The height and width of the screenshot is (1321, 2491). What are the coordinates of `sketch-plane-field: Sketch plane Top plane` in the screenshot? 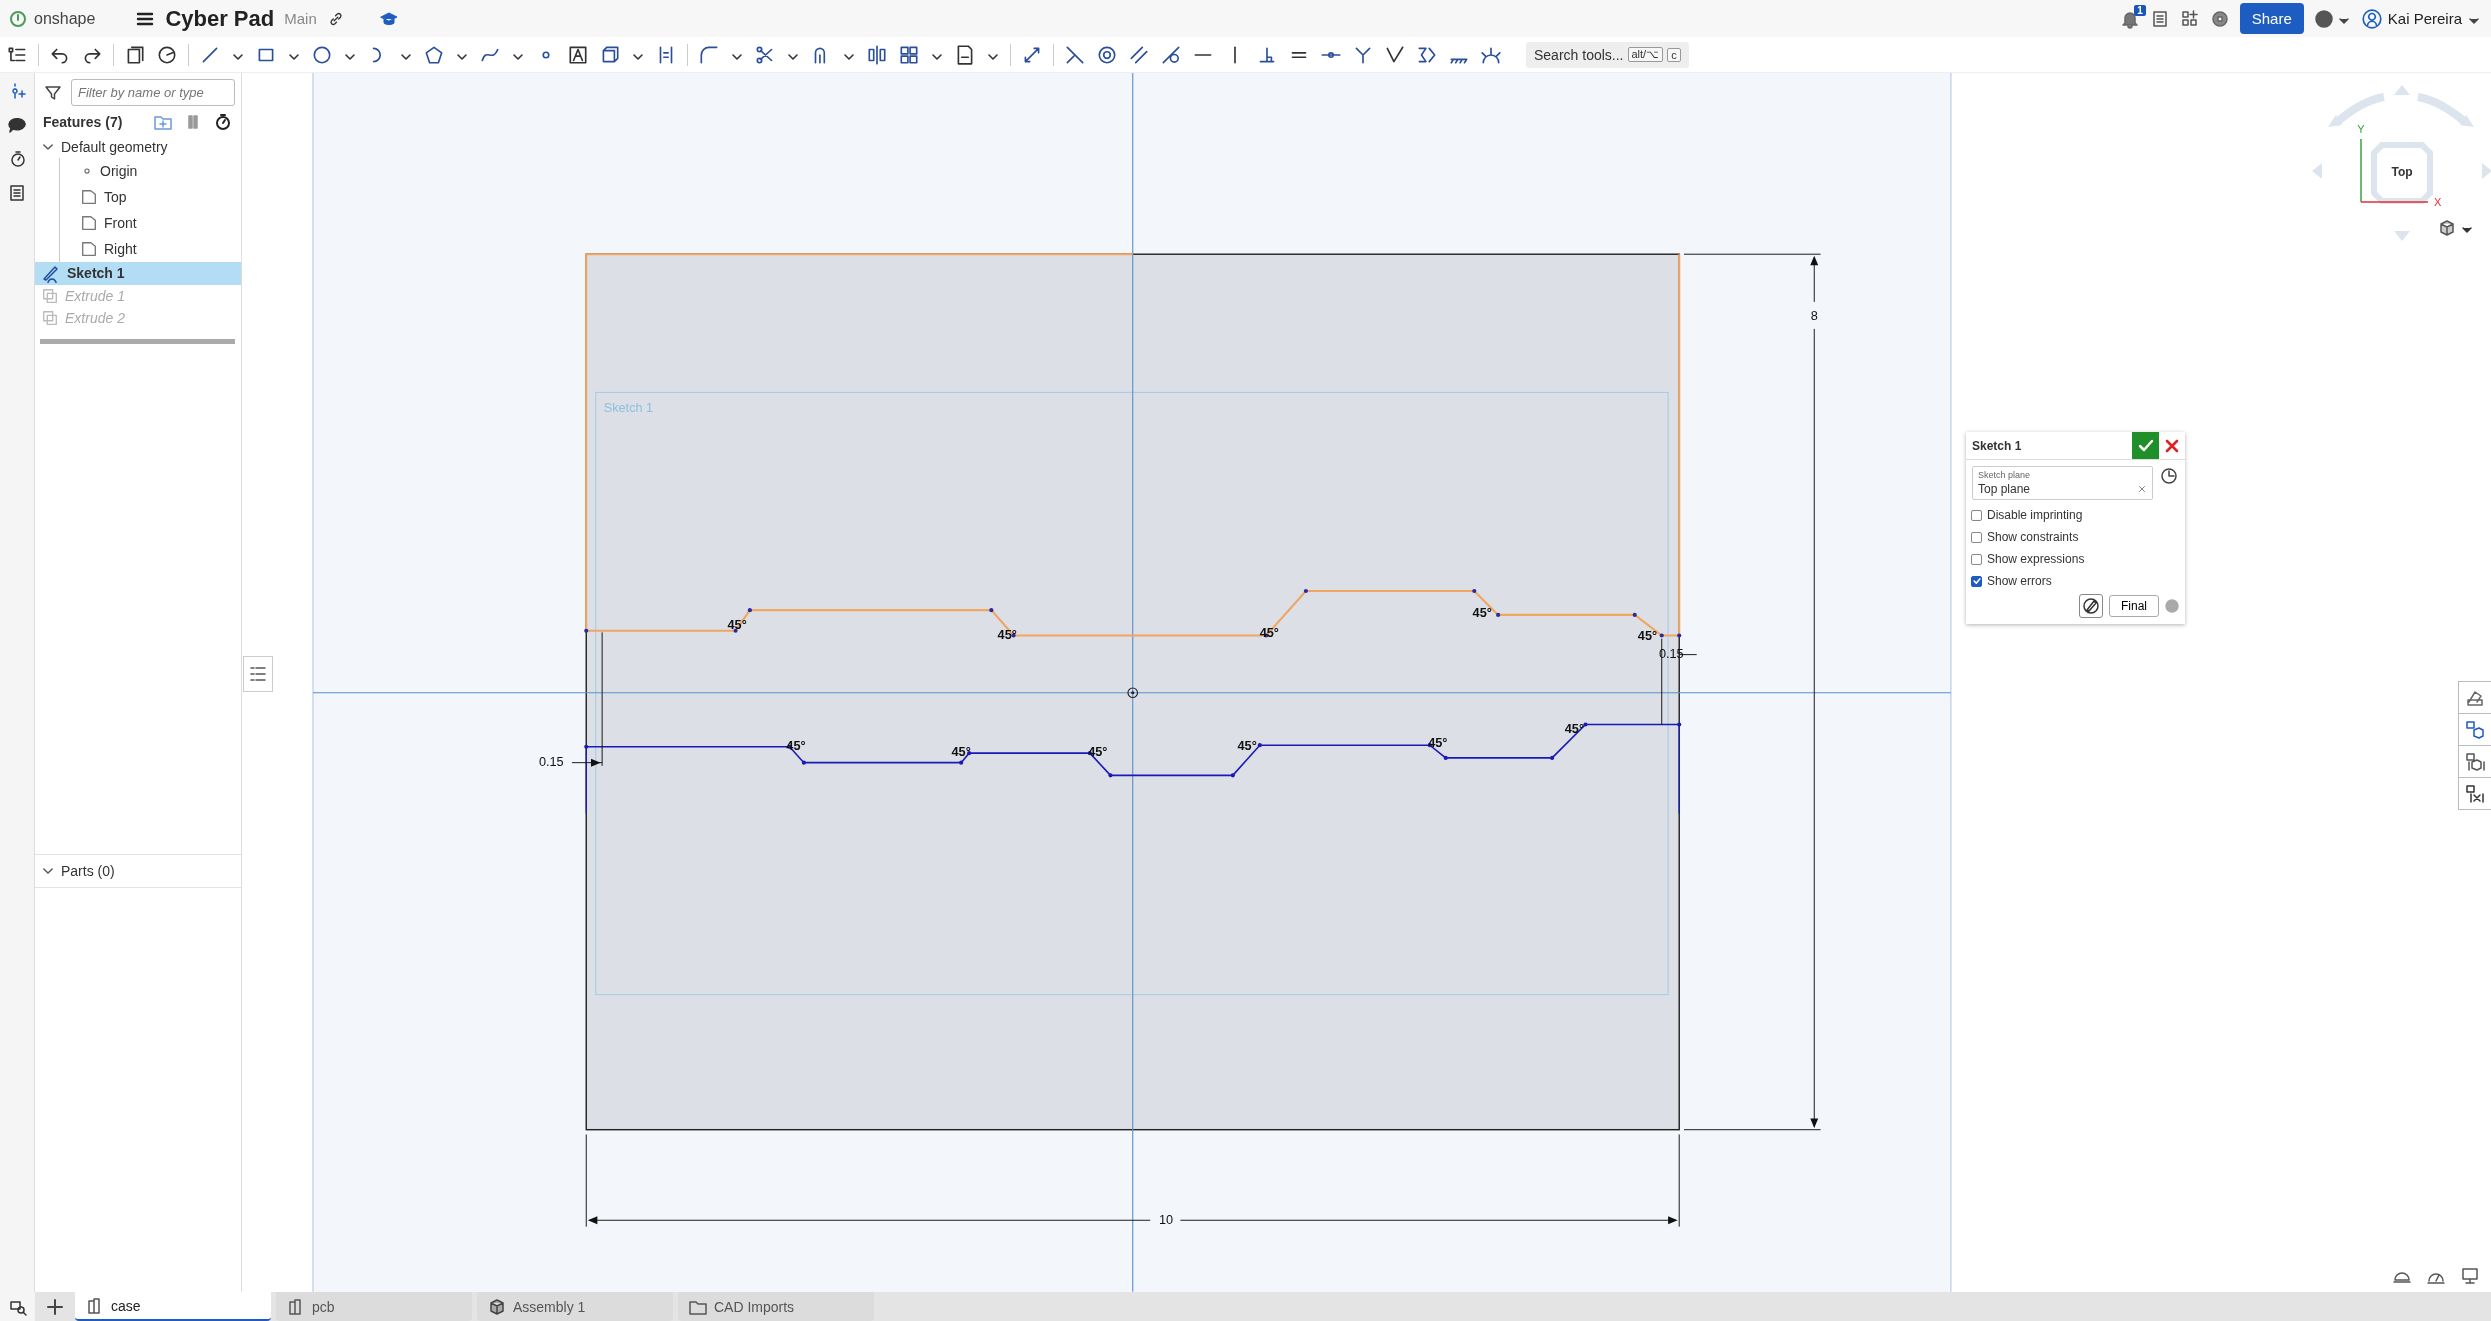 It's located at (2062, 483).